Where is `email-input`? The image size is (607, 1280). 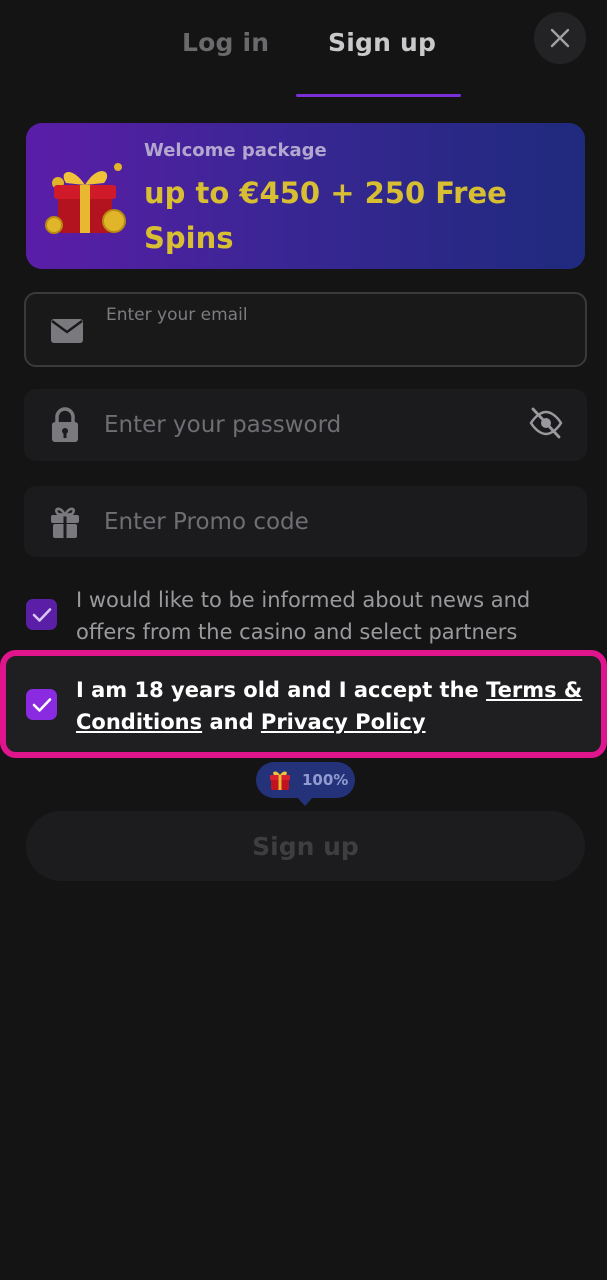
email-input is located at coordinates (336, 342).